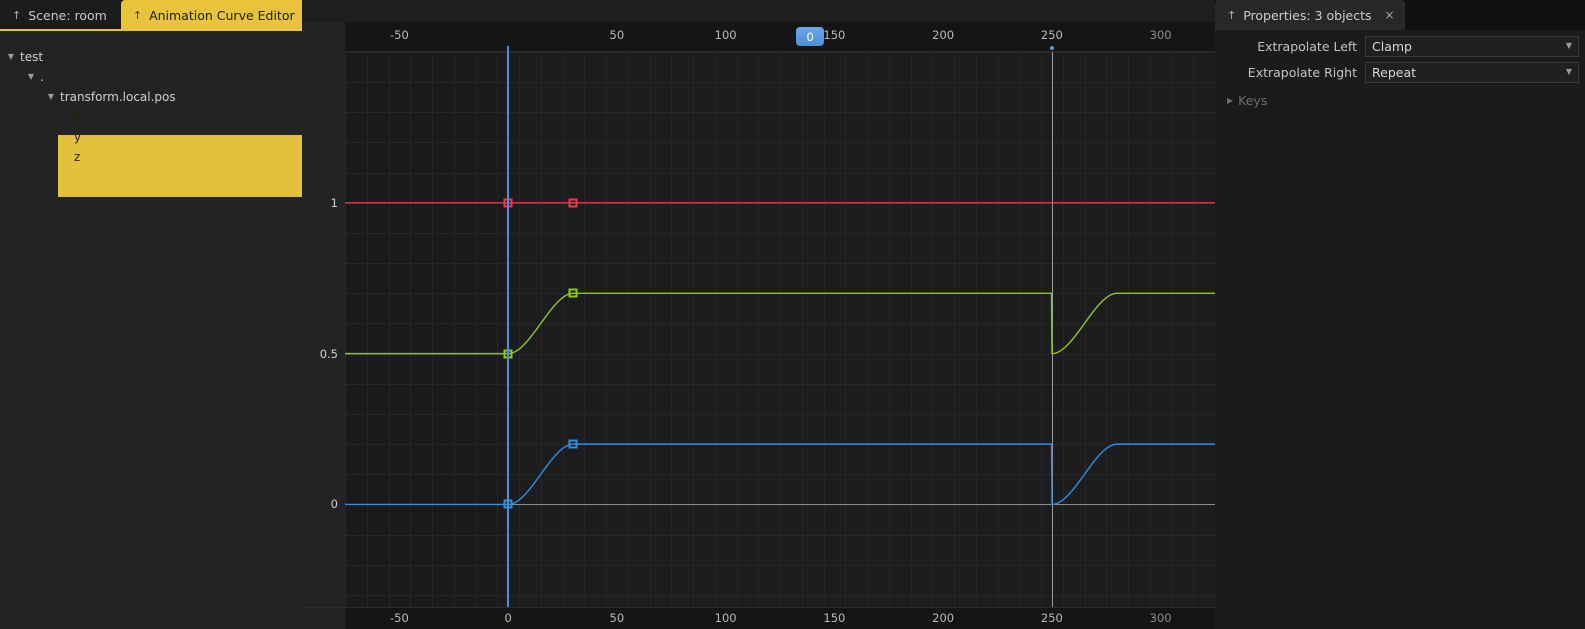 This screenshot has width=1585, height=629. I want to click on tree-item-transform-local-pos: ▼ transform.local.pos, so click(151, 97).